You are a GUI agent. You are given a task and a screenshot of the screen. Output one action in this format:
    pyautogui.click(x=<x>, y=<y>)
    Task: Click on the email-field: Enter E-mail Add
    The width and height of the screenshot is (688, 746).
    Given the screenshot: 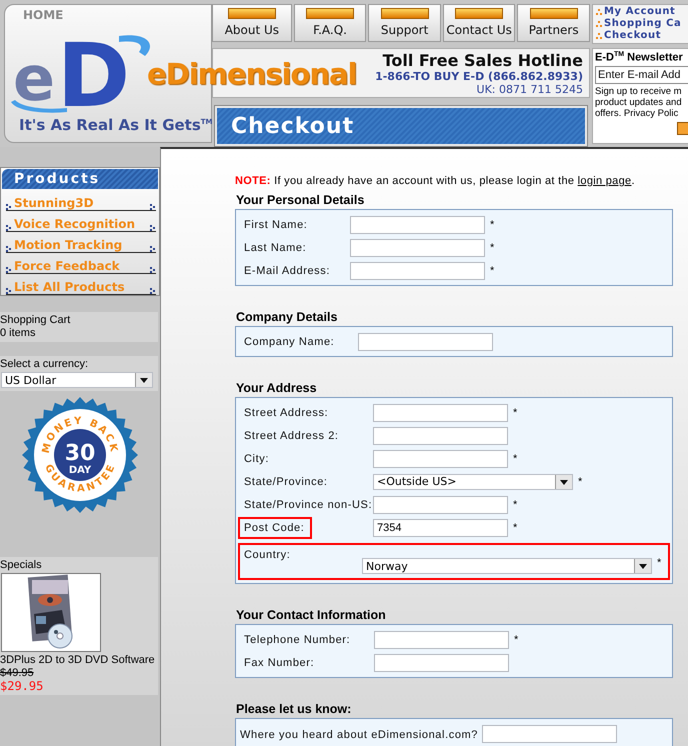 What is the action you would take?
    pyautogui.click(x=641, y=75)
    